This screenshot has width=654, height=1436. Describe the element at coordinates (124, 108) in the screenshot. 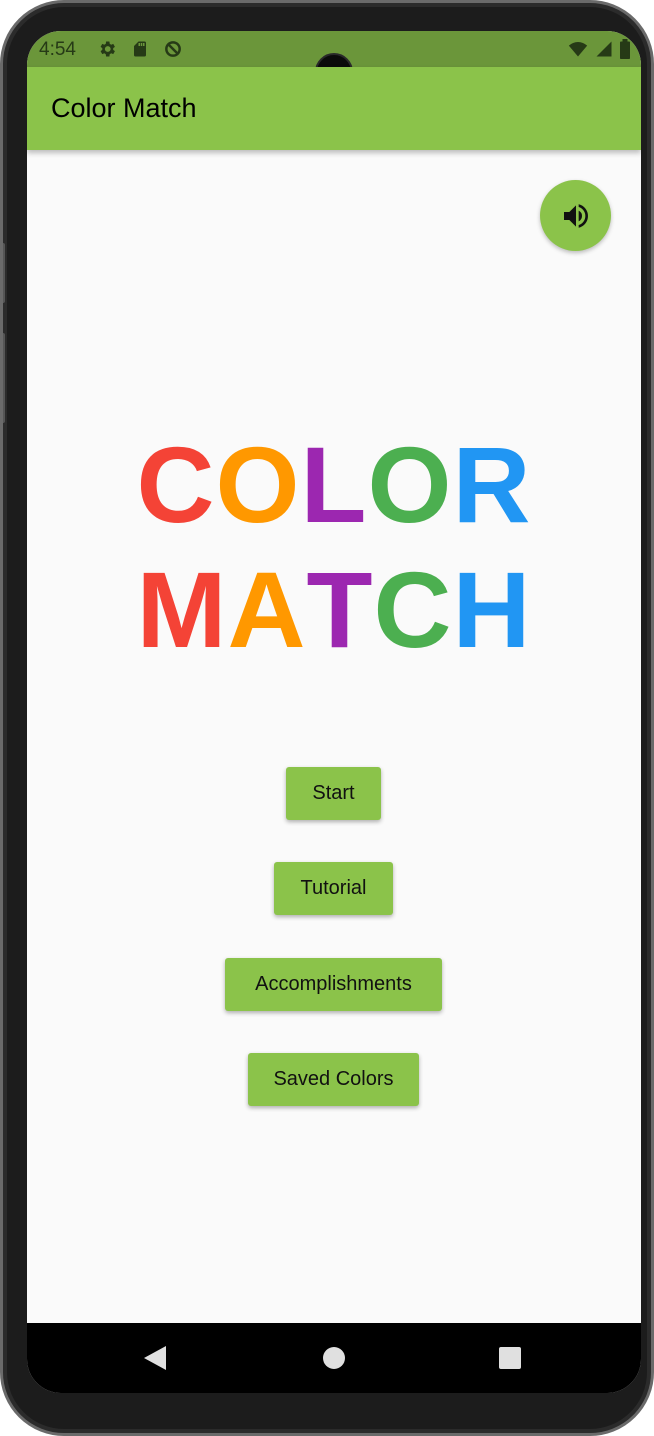

I see `app-title: Color Match` at that location.